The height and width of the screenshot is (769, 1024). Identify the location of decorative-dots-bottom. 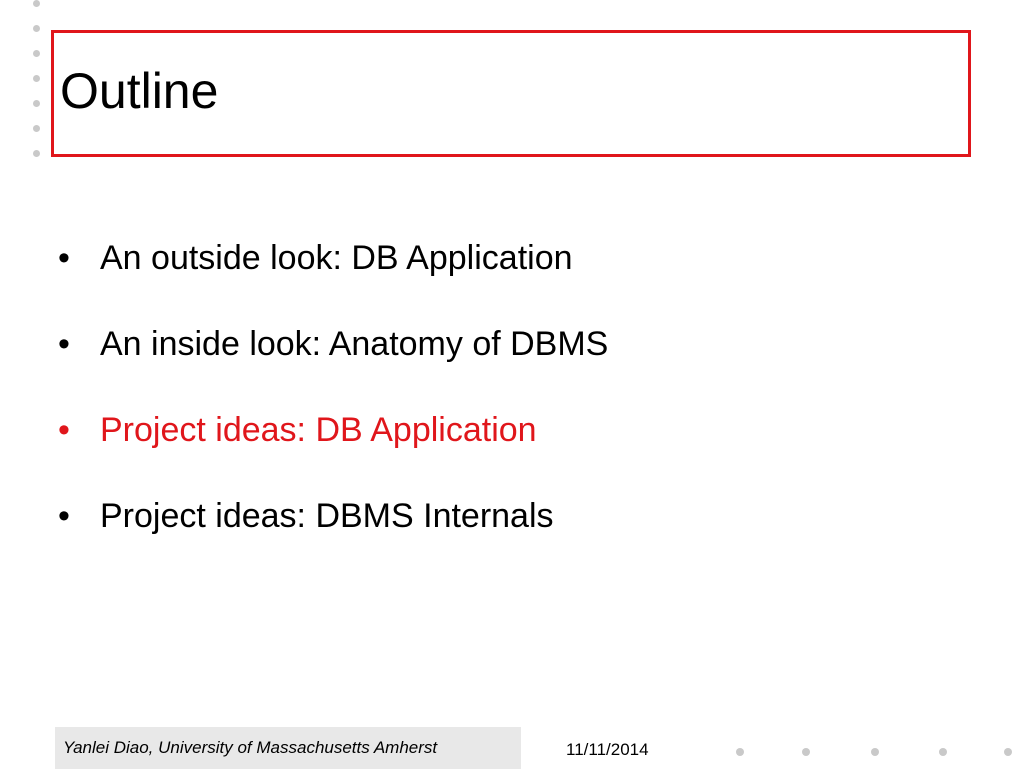
(873, 752).